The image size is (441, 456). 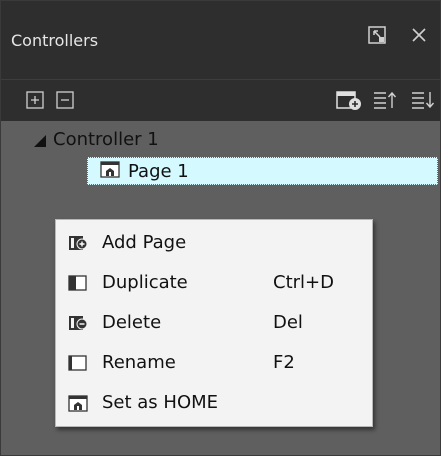 I want to click on menu-item-add-page: Add Page, so click(x=214, y=243).